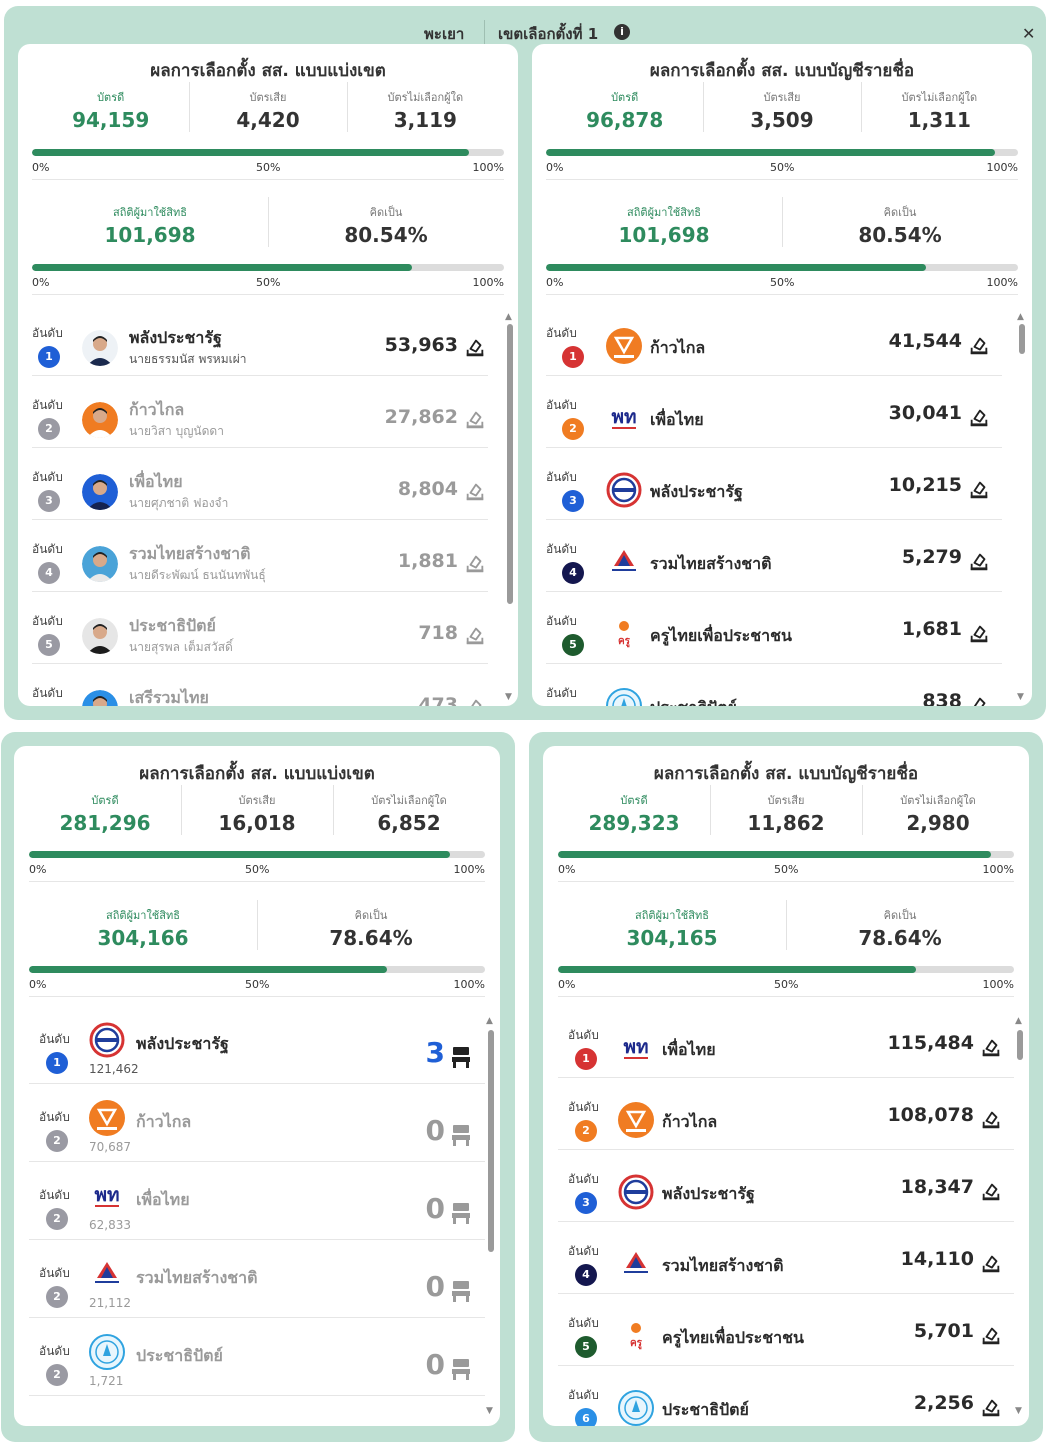  Describe the element at coordinates (737, 969) in the screenshot. I see `turnout-progress-fill` at that location.